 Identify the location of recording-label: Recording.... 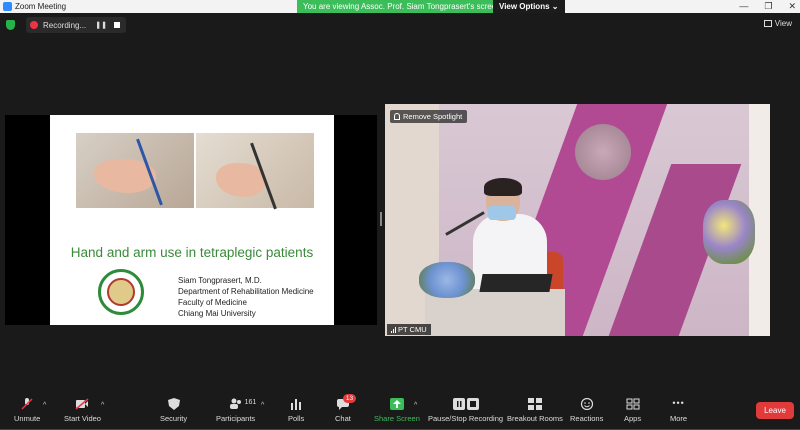
(65, 25).